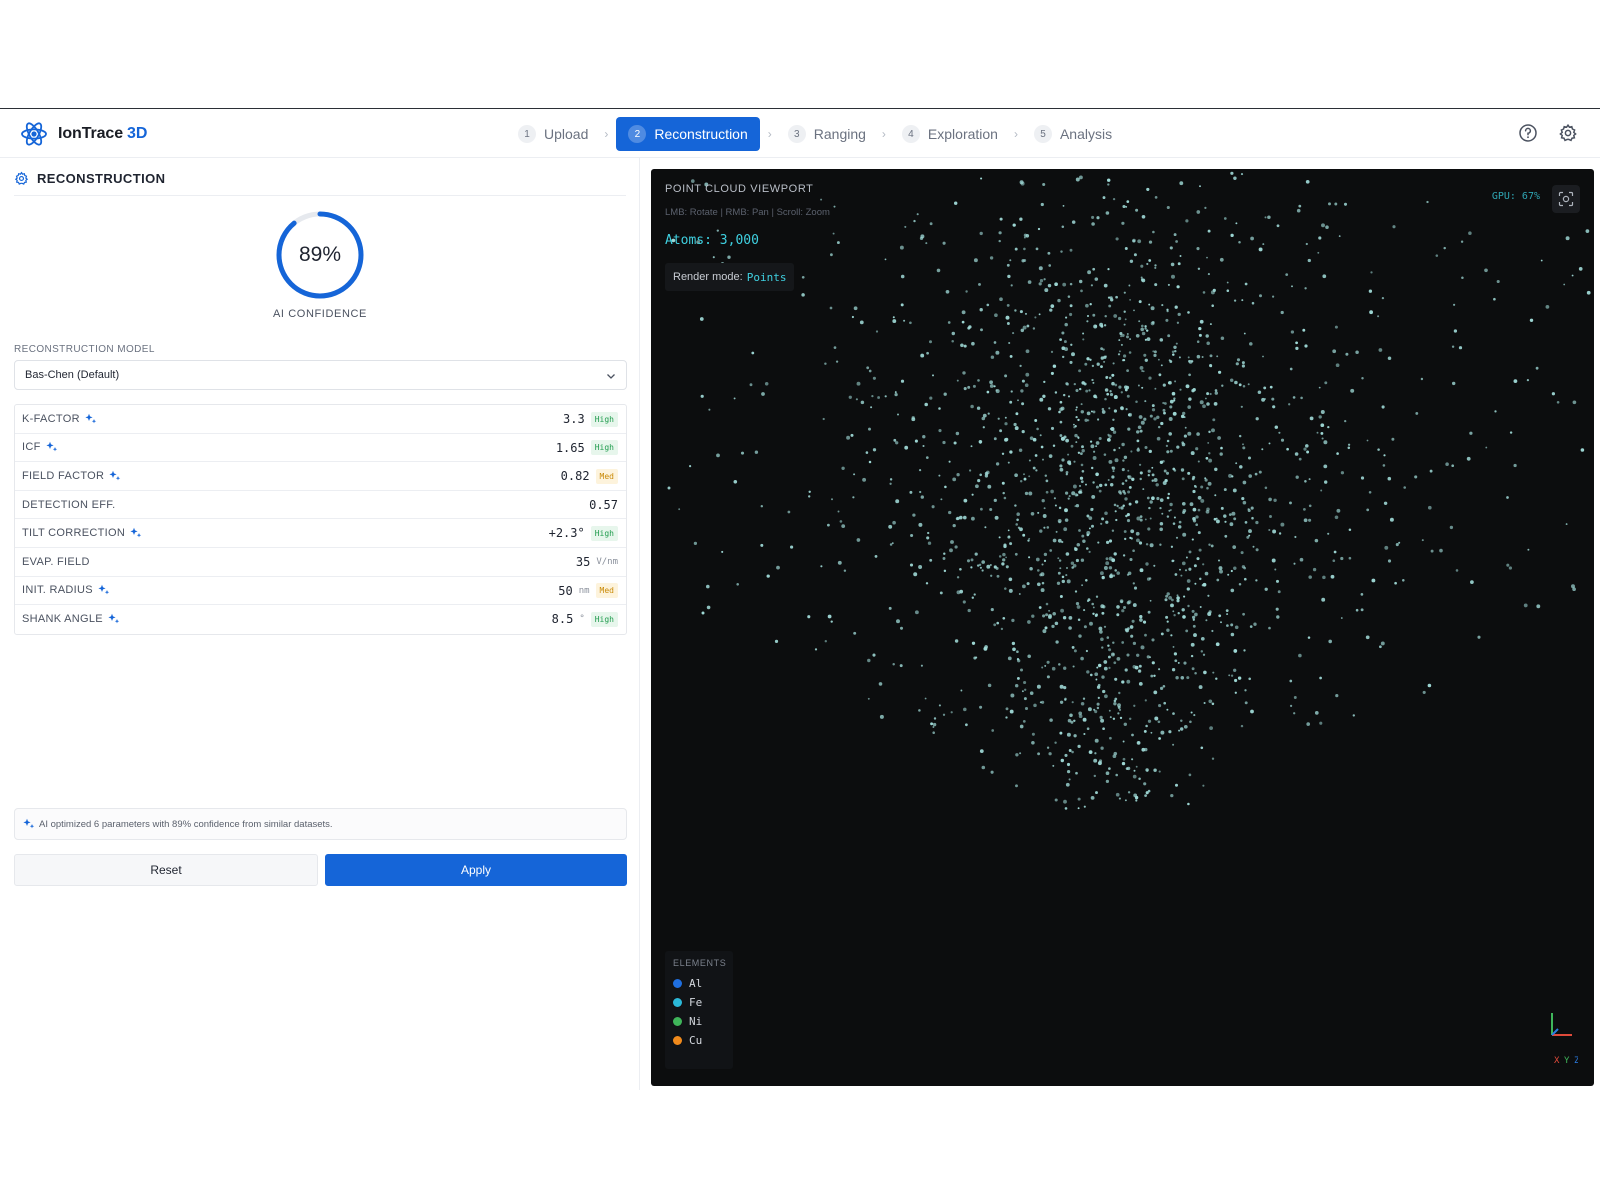 The height and width of the screenshot is (1200, 1600). I want to click on step-analysis: 5 Analysis, so click(1073, 134).